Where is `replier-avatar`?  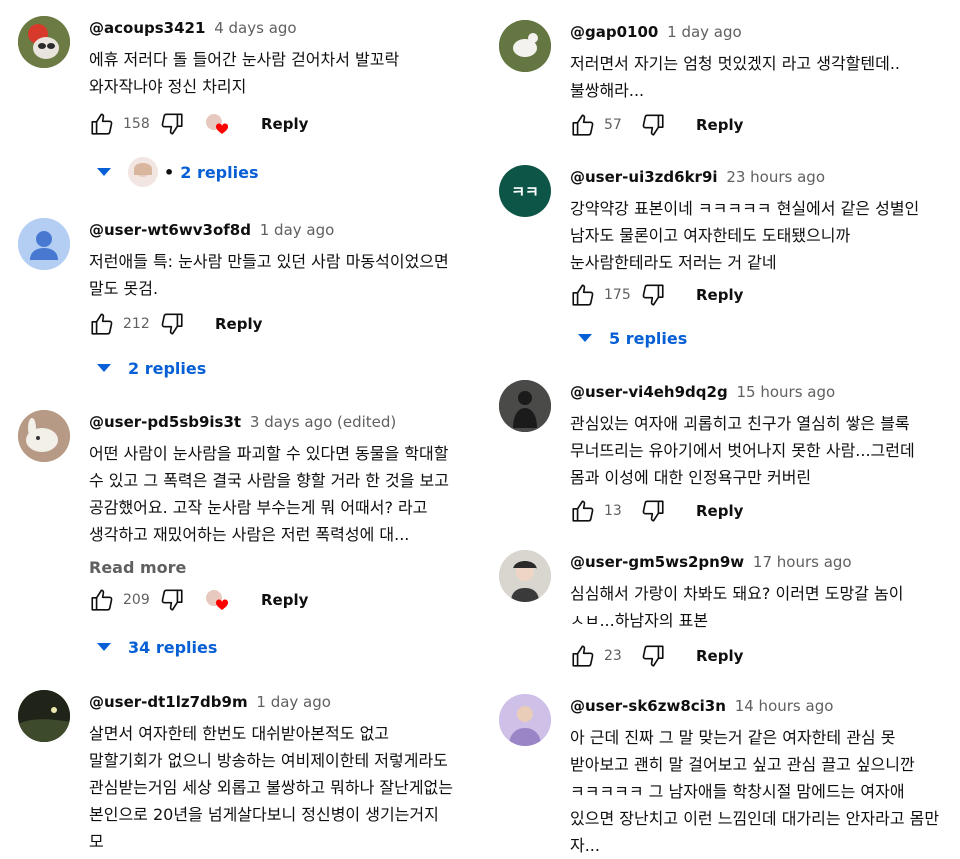 replier-avatar is located at coordinates (143, 172).